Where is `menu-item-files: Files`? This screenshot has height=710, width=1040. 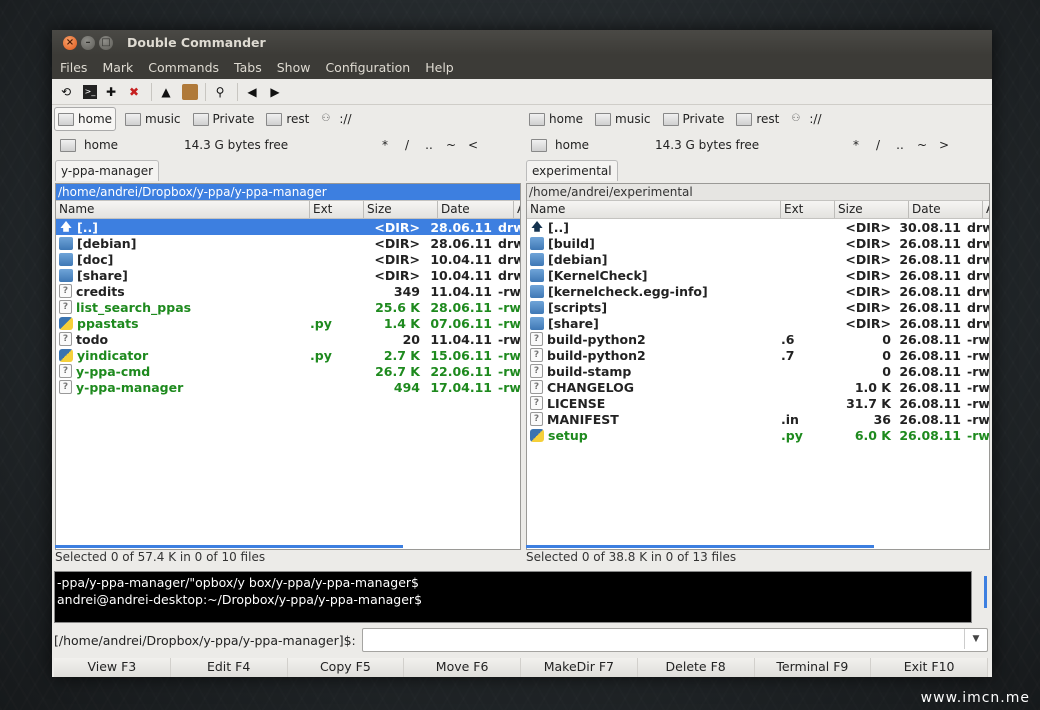
menu-item-files: Files is located at coordinates (73, 67).